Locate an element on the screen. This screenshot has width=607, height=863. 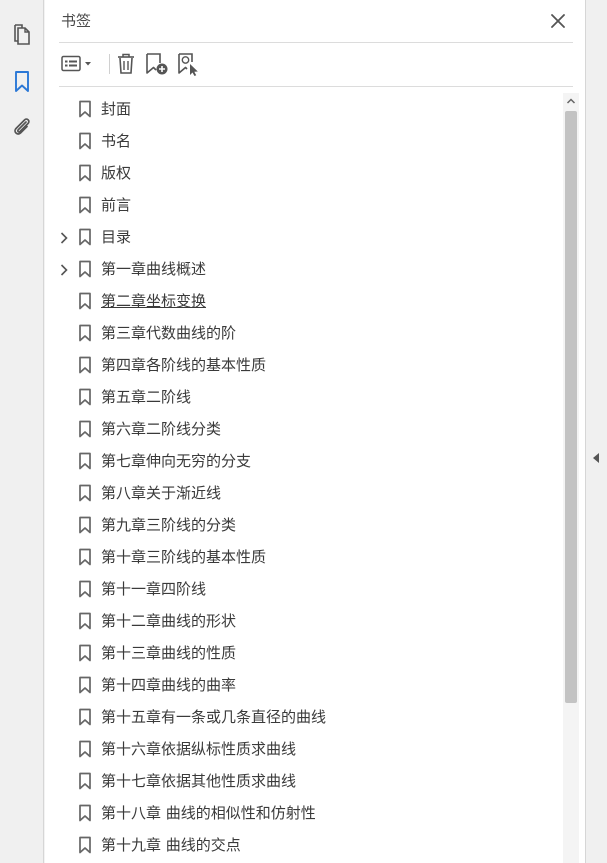
bookmark-label: 第二章坐标变换 is located at coordinates (154, 301).